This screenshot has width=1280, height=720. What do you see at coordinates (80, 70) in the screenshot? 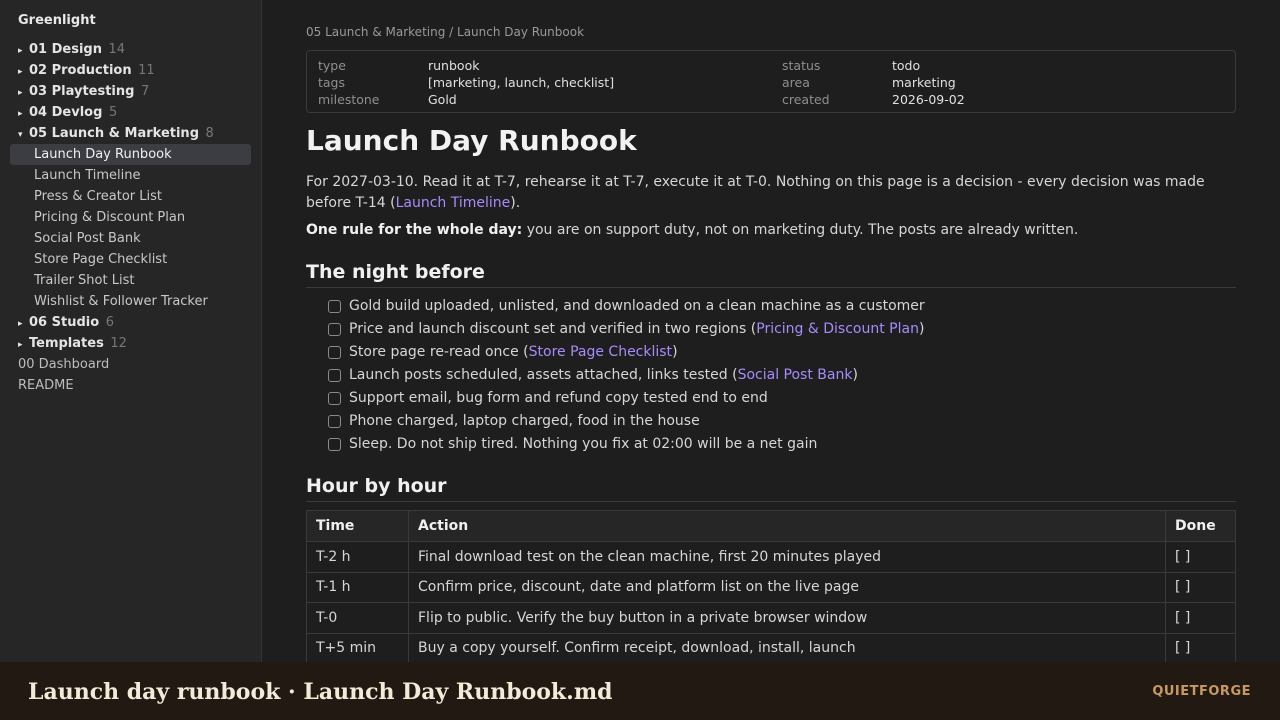
I see `folder-label: 02 Production` at bounding box center [80, 70].